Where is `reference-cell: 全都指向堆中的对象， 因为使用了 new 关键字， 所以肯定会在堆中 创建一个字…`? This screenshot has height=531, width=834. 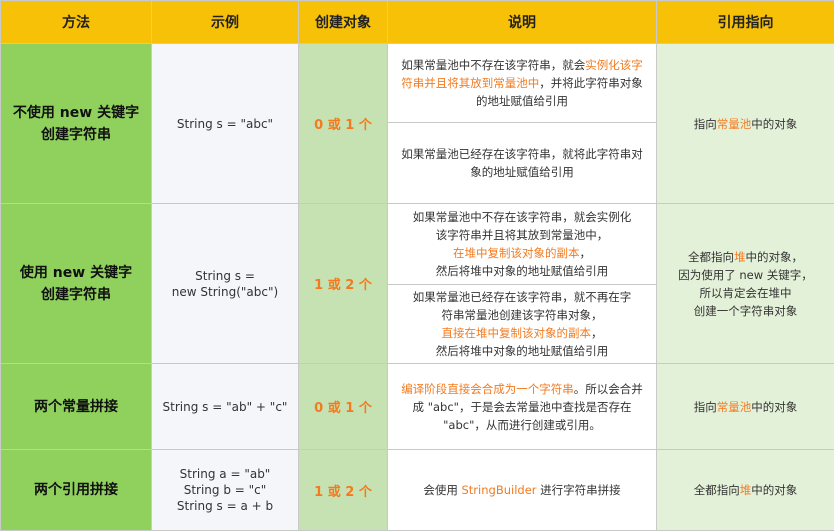
reference-cell: 全都指向堆中的对象， 因为使用了 new 关键字， 所以肯定会在堆中 创建一个字… is located at coordinates (745, 284).